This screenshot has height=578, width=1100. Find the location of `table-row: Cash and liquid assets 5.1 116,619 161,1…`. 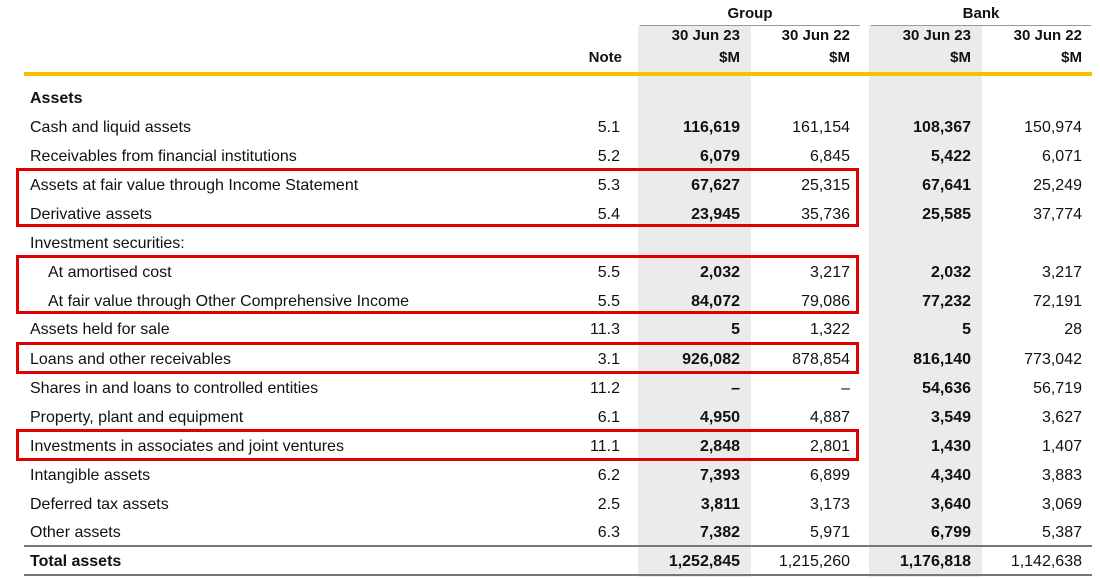

table-row: Cash and liquid assets 5.1 116,619 161,1… is located at coordinates (550, 127).